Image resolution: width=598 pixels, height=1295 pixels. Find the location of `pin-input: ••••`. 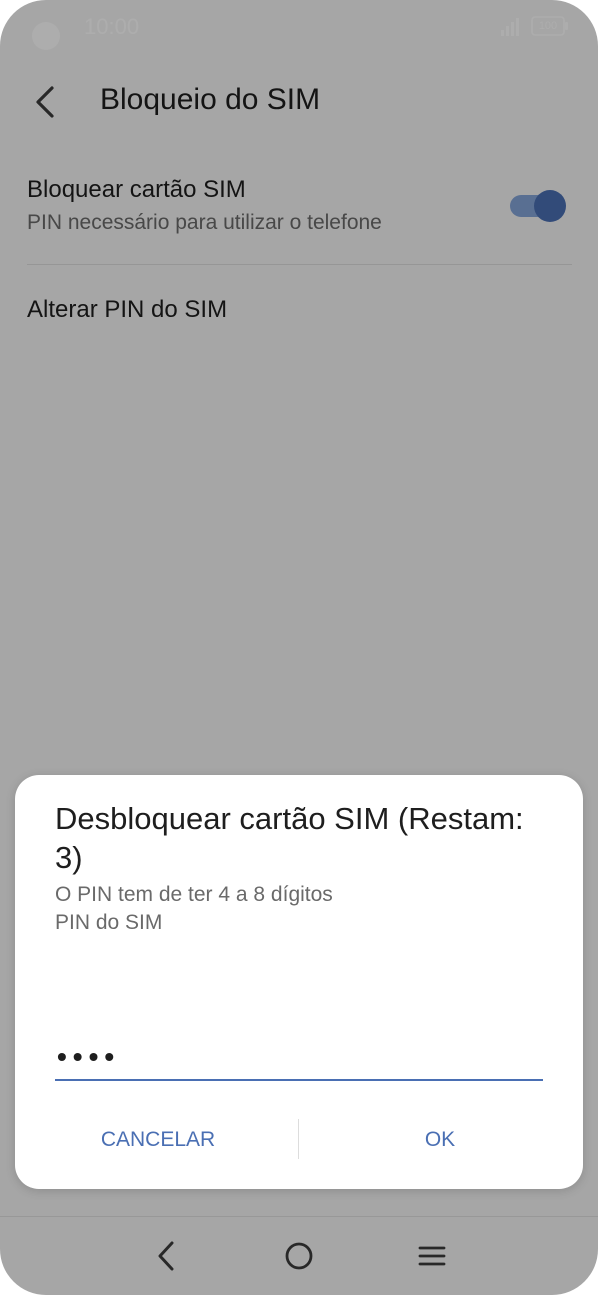

pin-input: •••• is located at coordinates (299, 1058).